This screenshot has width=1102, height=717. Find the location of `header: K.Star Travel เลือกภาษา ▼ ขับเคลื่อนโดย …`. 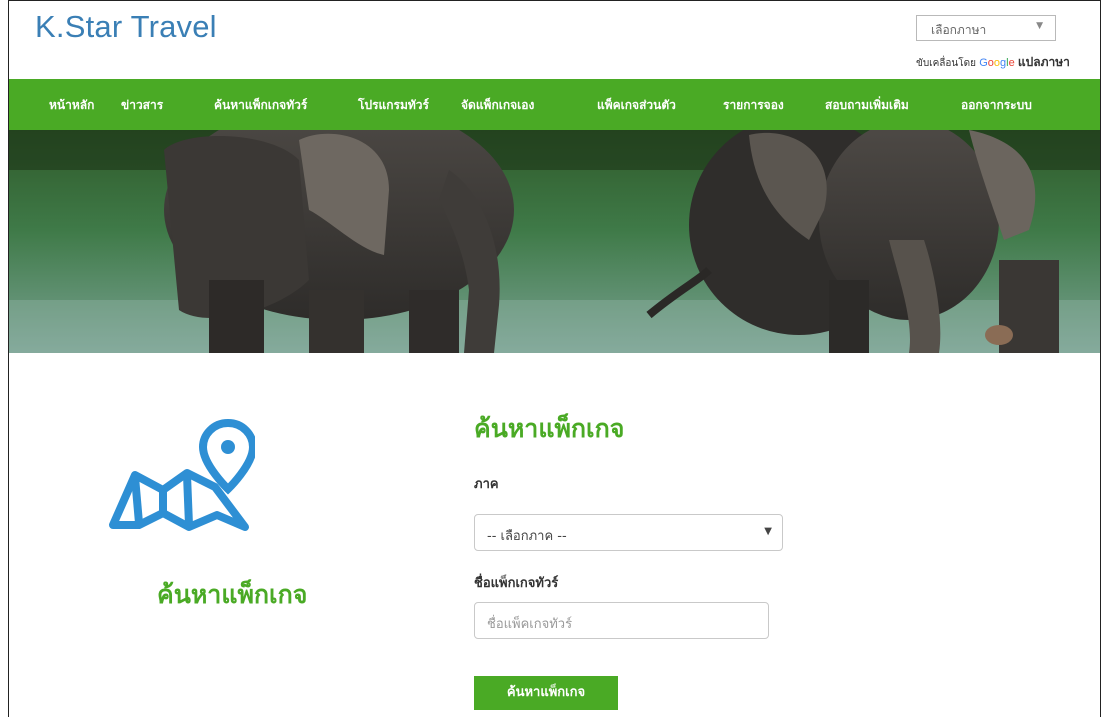

header: K.Star Travel เลือกภาษา ▼ ขับเคลื่อนโดย … is located at coordinates (554, 40).